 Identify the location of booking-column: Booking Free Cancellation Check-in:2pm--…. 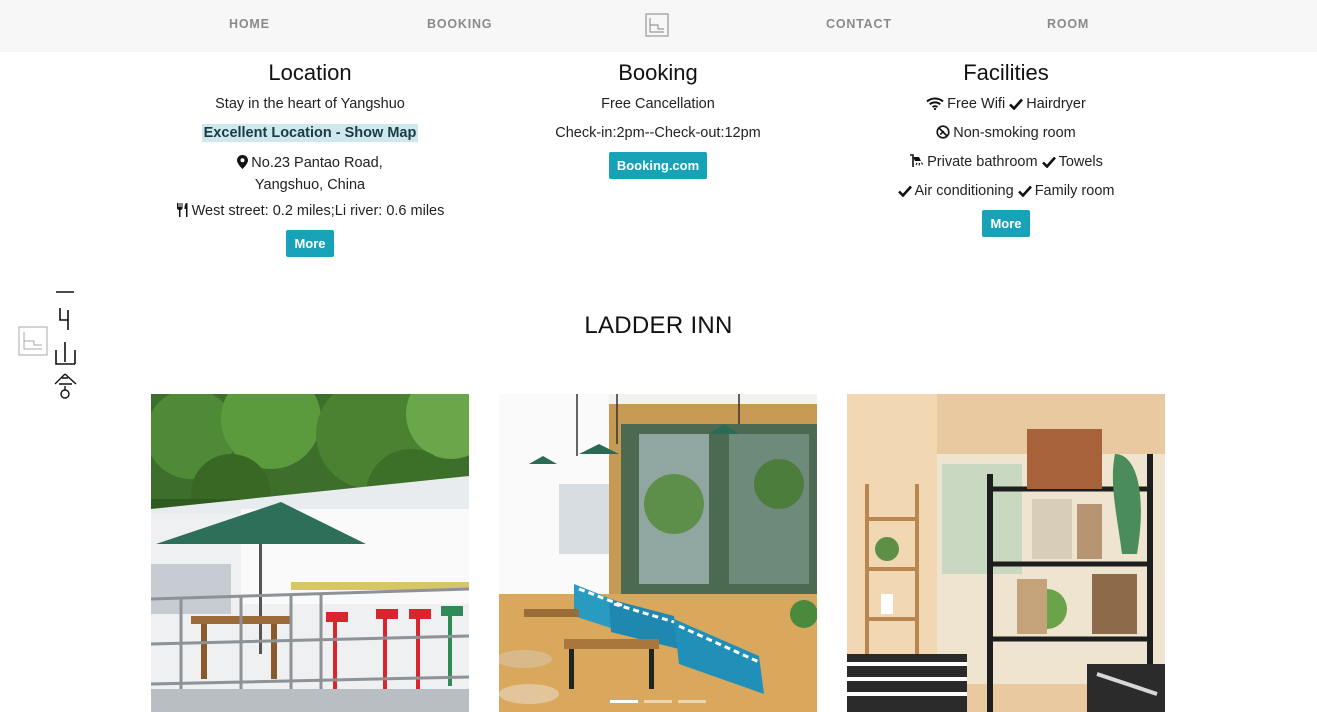
(658, 117).